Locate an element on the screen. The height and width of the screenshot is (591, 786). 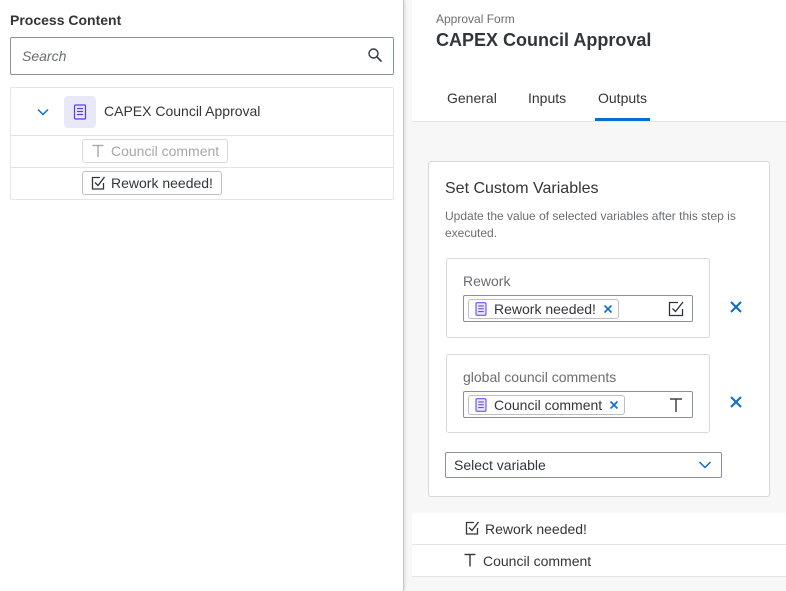
token-label: Rework needed! is located at coordinates (162, 183).